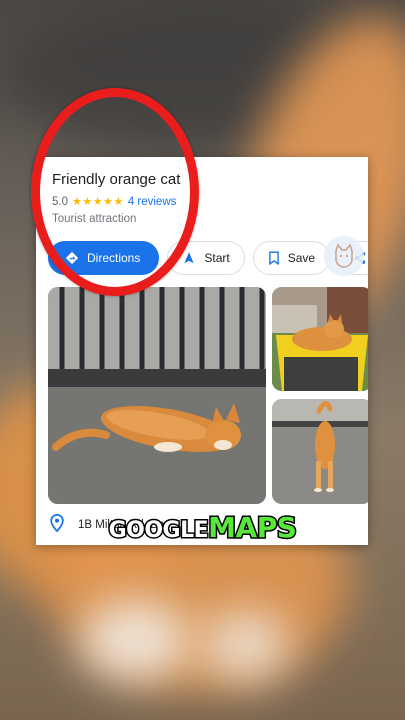 This screenshot has width=405, height=720. Describe the element at coordinates (344, 256) in the screenshot. I see `floating-cat-avatar-icon` at that location.